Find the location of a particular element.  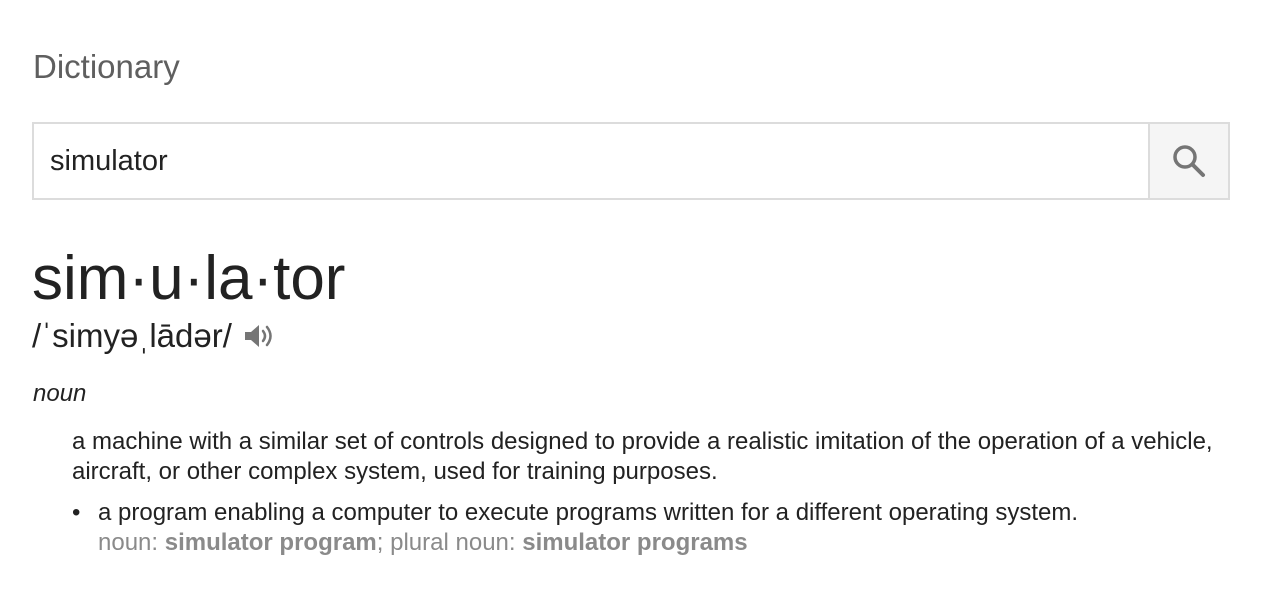

search-box is located at coordinates (631, 161).